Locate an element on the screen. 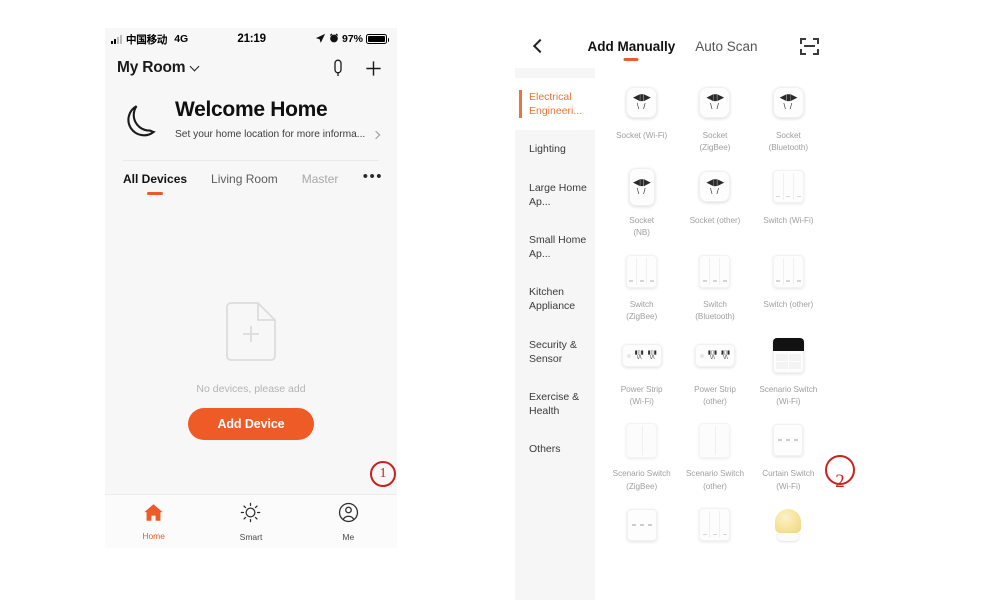 The width and height of the screenshot is (1000, 600). tab-all-devices: All Devices is located at coordinates (155, 183).